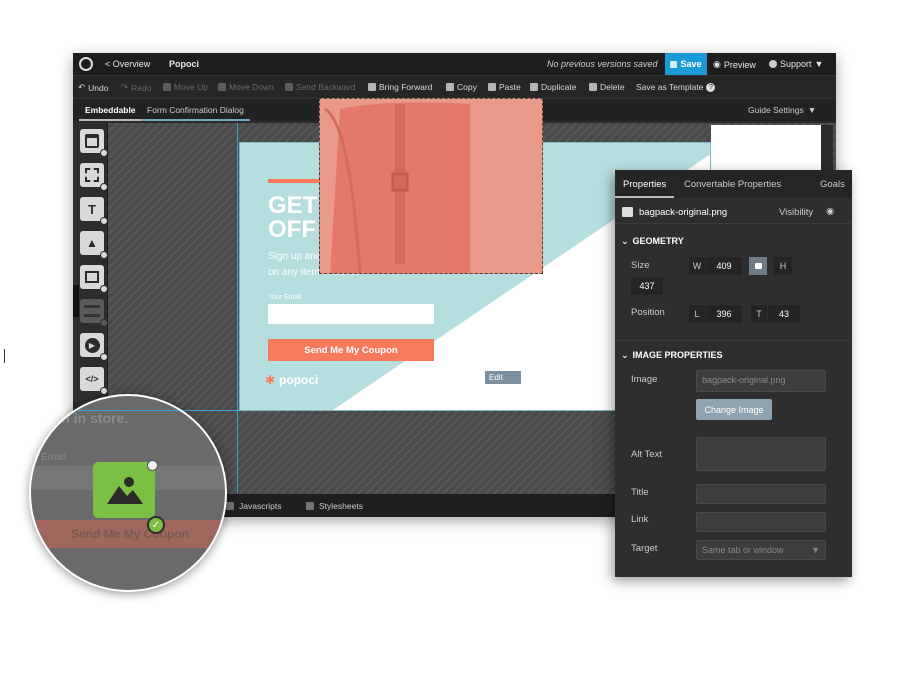 This screenshot has height=686, width=910. Describe the element at coordinates (503, 377) in the screenshot. I see `edit-button: Edit` at that location.